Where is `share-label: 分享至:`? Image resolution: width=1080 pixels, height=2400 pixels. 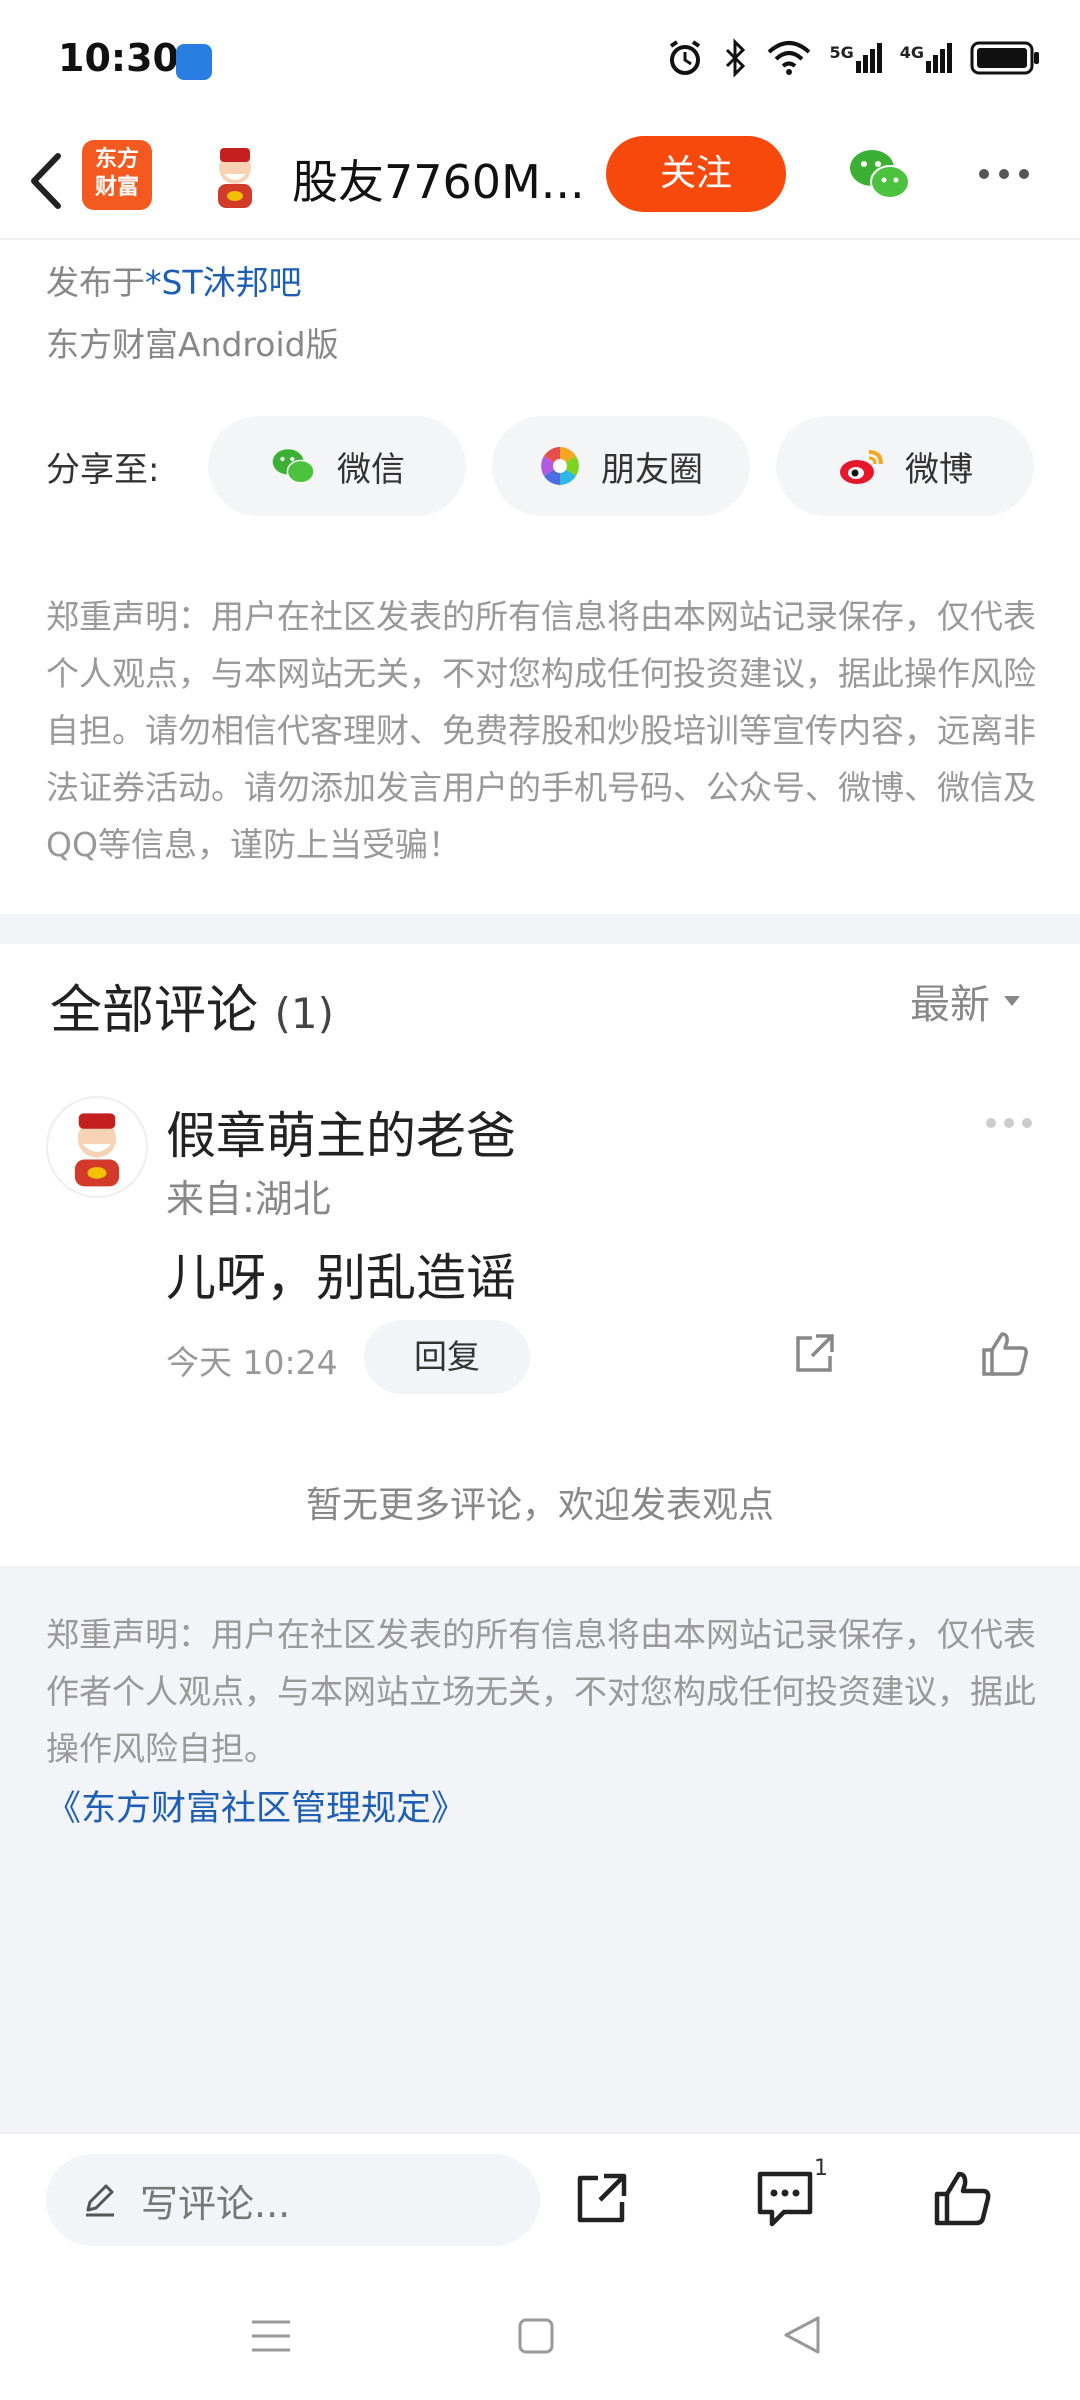 share-label: 分享至: is located at coordinates (103, 470).